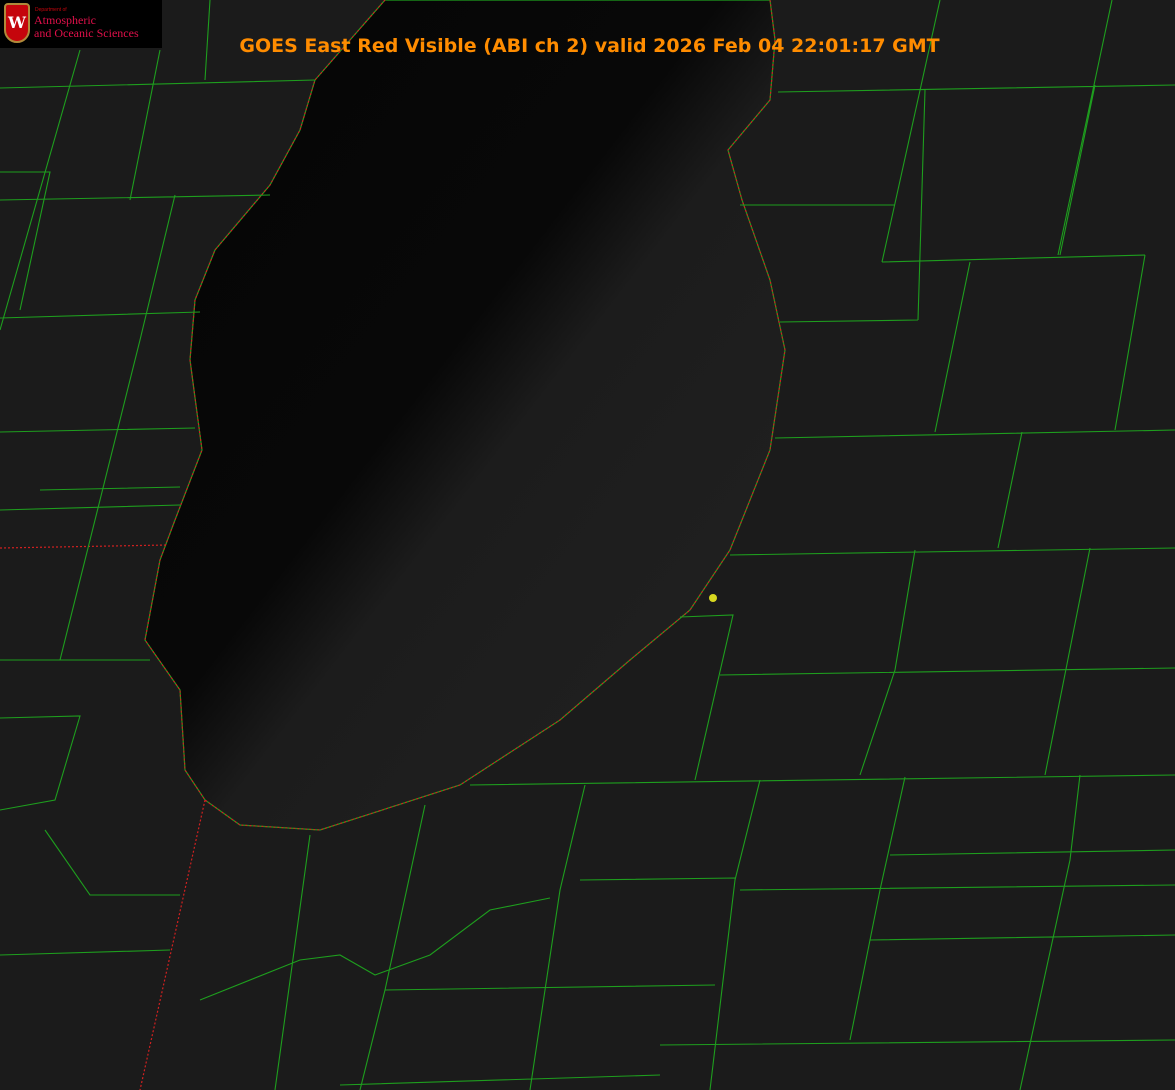 Image resolution: width=1175 pixels, height=1090 pixels. Describe the element at coordinates (17, 23) in the screenshot. I see `uw-crest-icon: W` at that location.